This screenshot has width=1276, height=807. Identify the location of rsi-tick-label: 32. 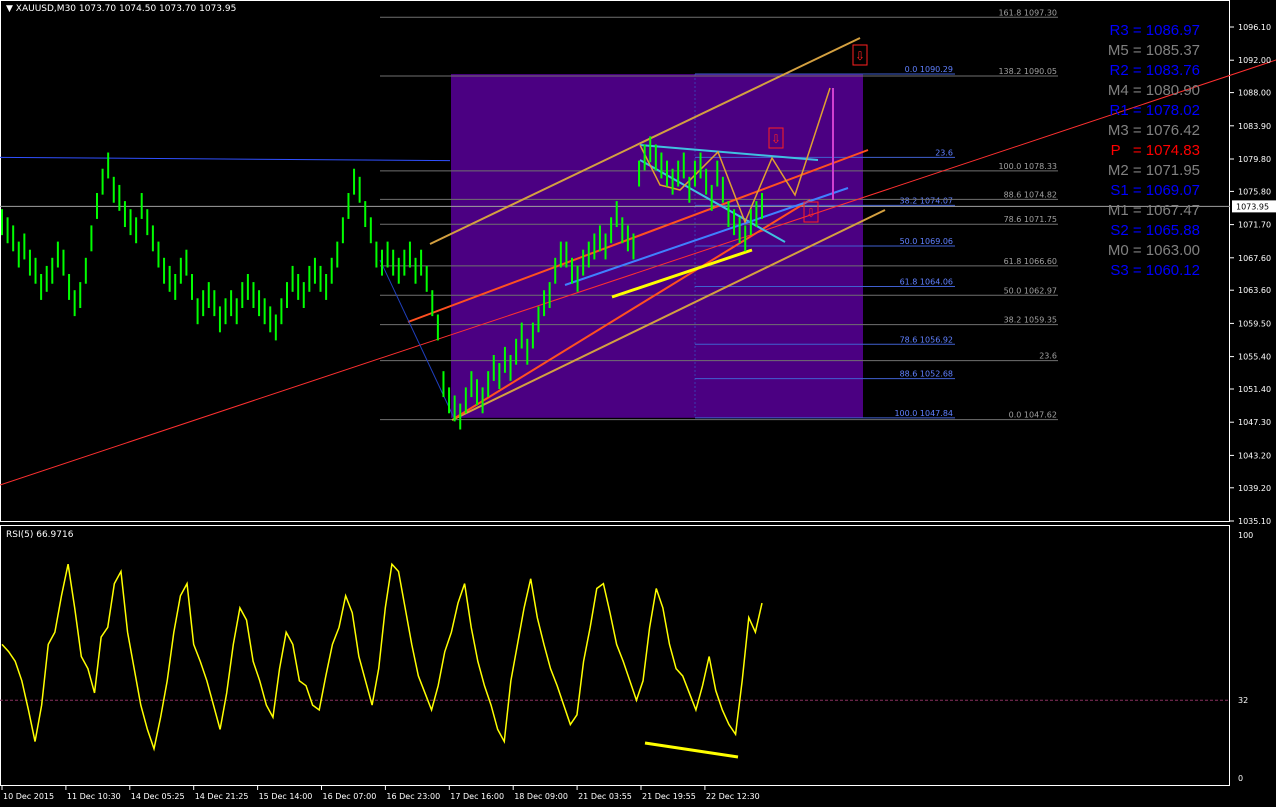
(1243, 700).